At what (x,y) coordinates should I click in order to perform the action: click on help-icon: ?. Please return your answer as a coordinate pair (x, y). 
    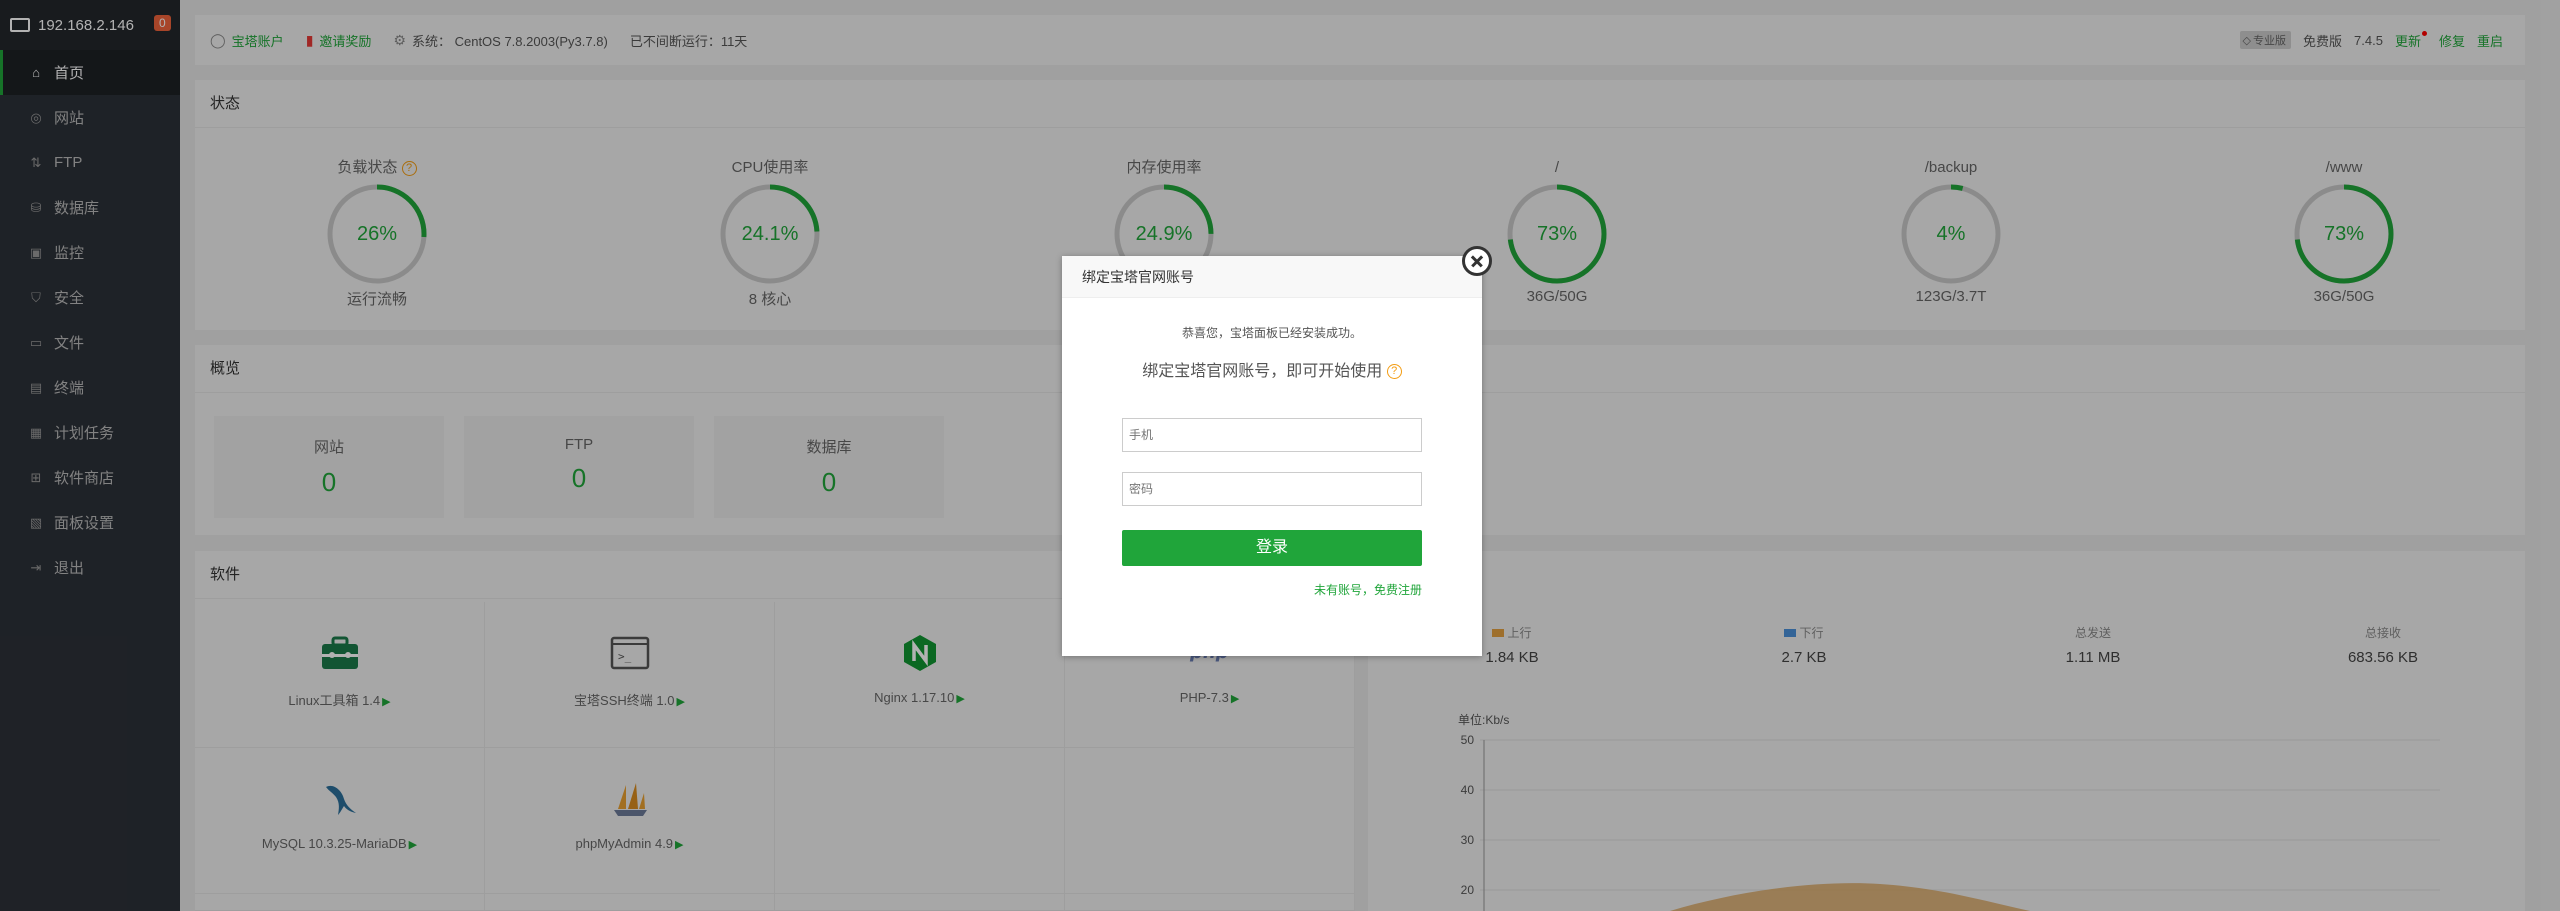
    Looking at the image, I should click on (1394, 372).